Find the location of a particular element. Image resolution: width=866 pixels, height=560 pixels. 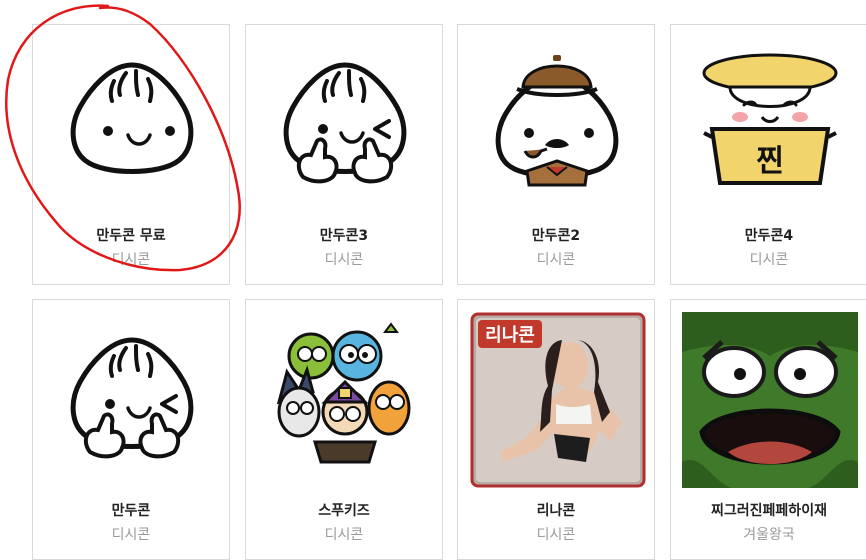

mandu-detective-icon is located at coordinates (557, 117).